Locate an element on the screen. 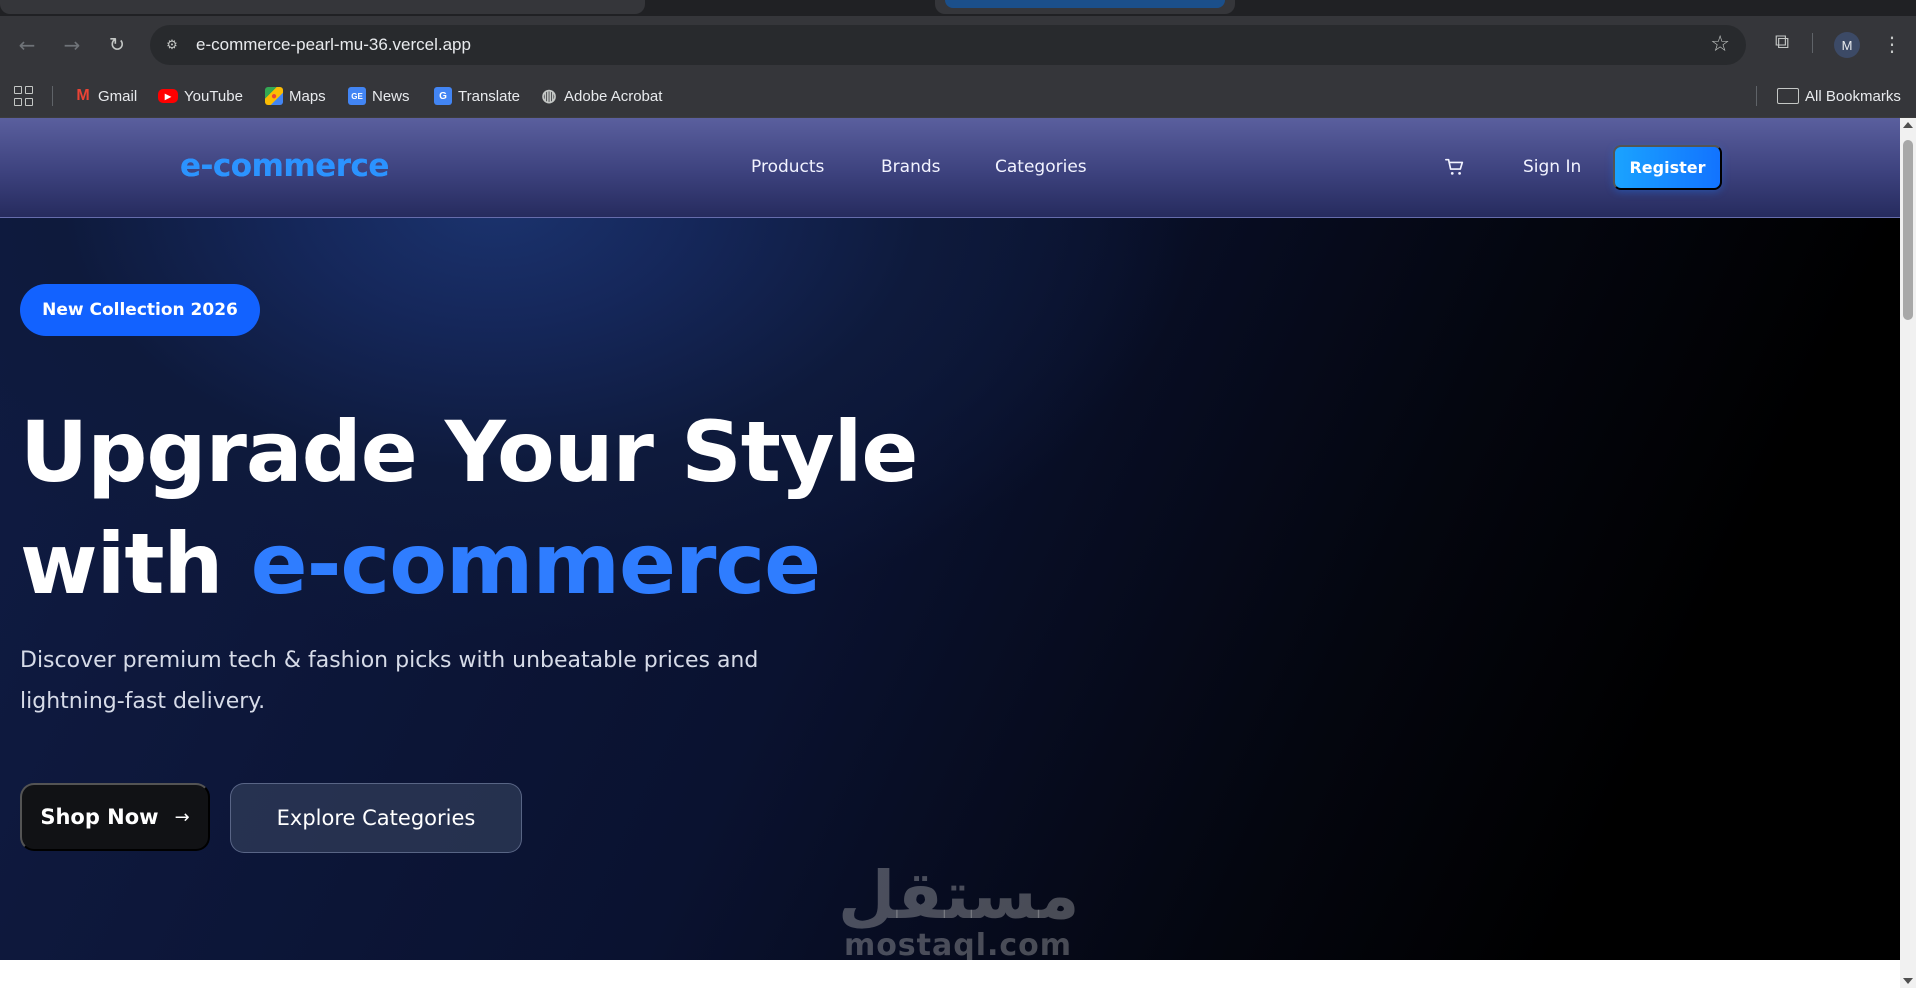 This screenshot has height=988, width=1916. toolbar-divider is located at coordinates (1812, 43).